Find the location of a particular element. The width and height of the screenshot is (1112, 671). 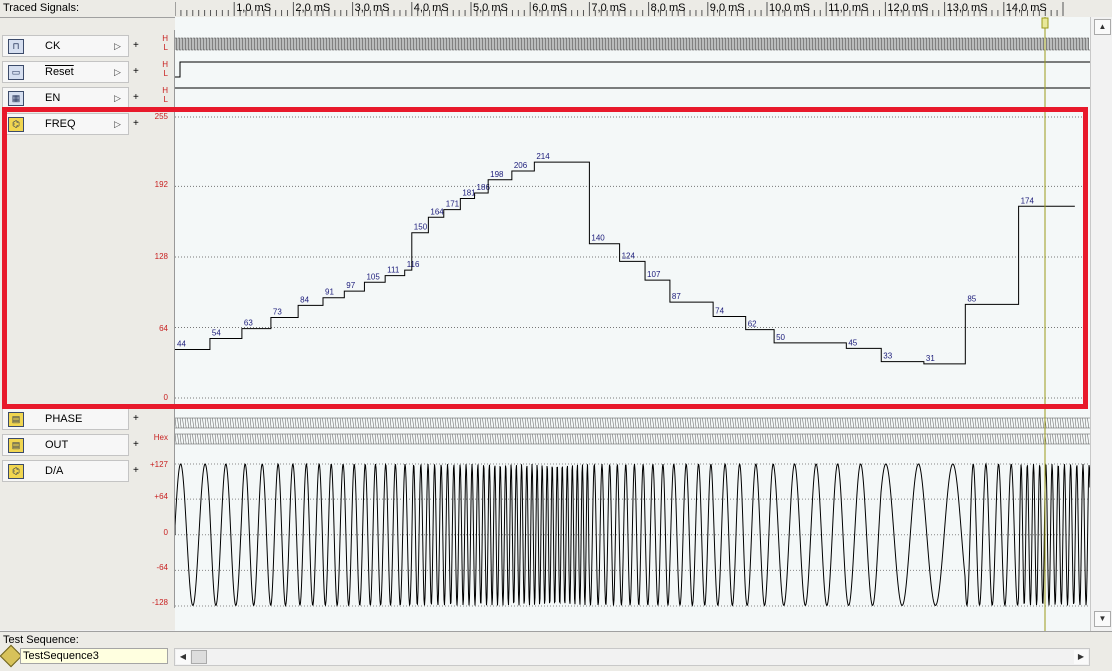

signal-label-out: OUT is located at coordinates (57, 445).